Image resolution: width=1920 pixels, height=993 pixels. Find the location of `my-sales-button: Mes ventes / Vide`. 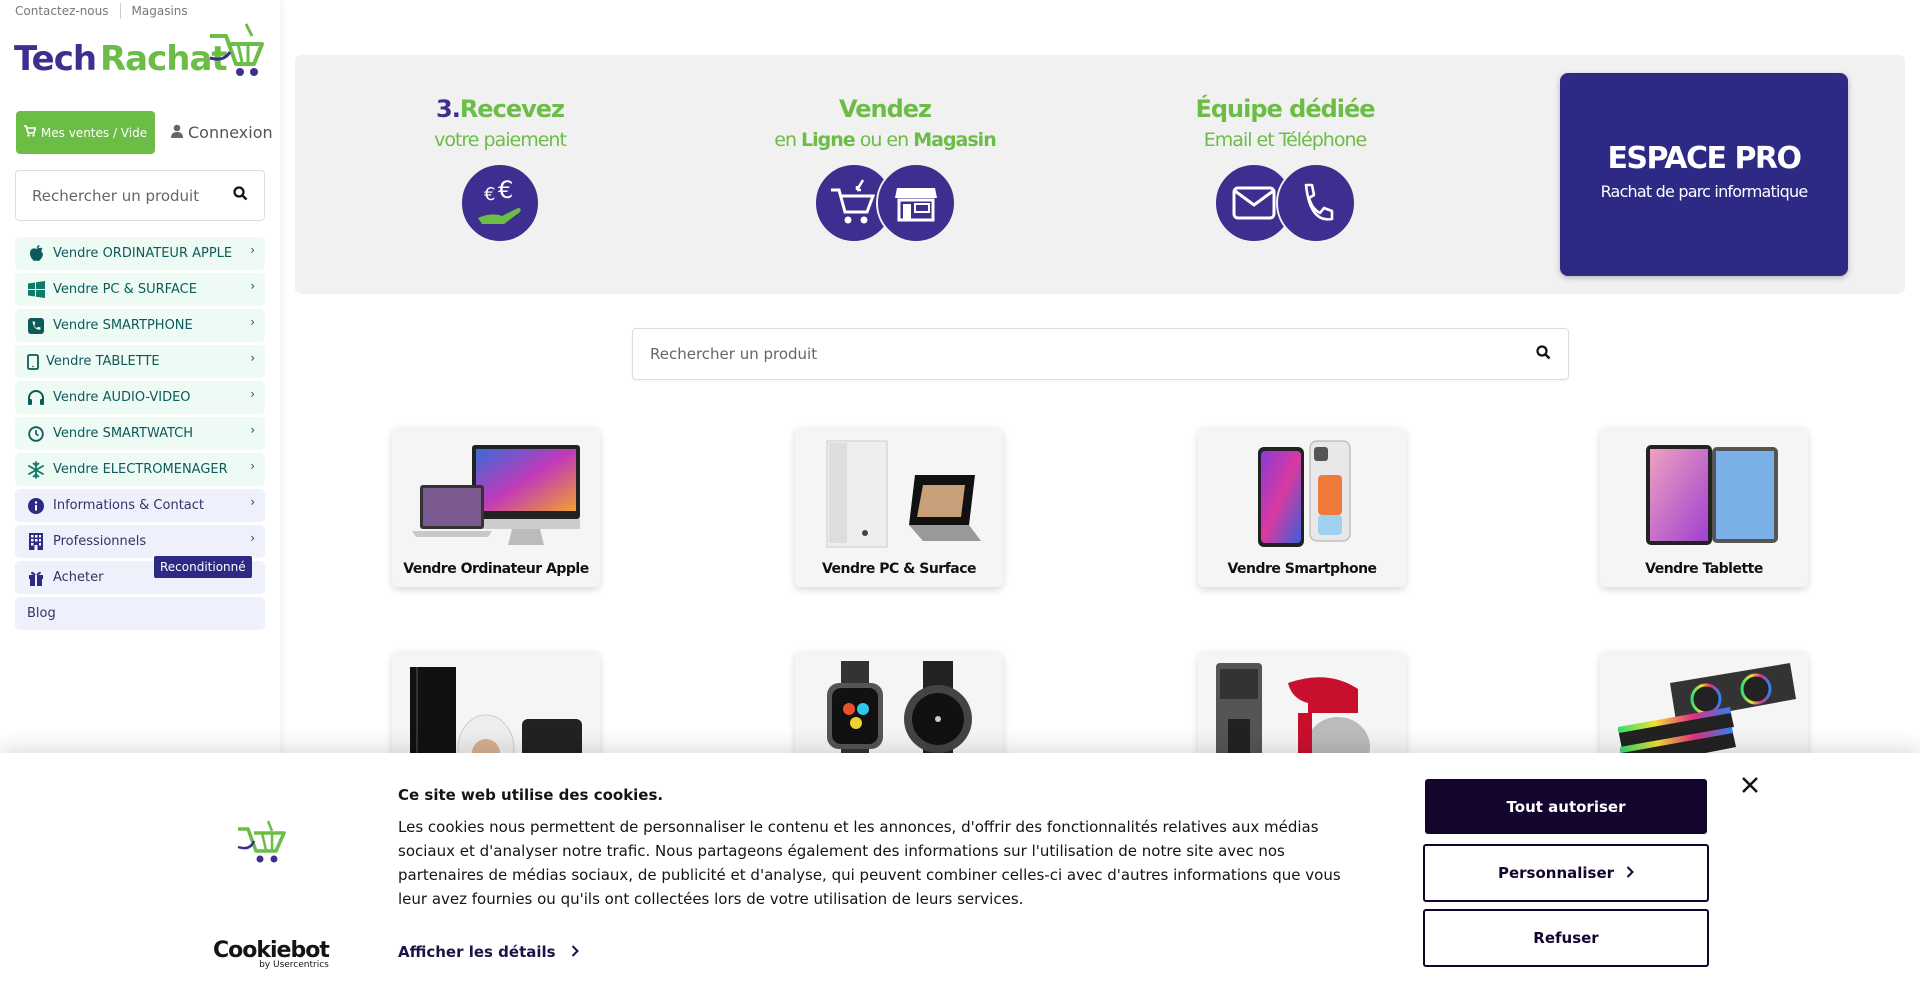

my-sales-button: Mes ventes / Vide is located at coordinates (85, 132).